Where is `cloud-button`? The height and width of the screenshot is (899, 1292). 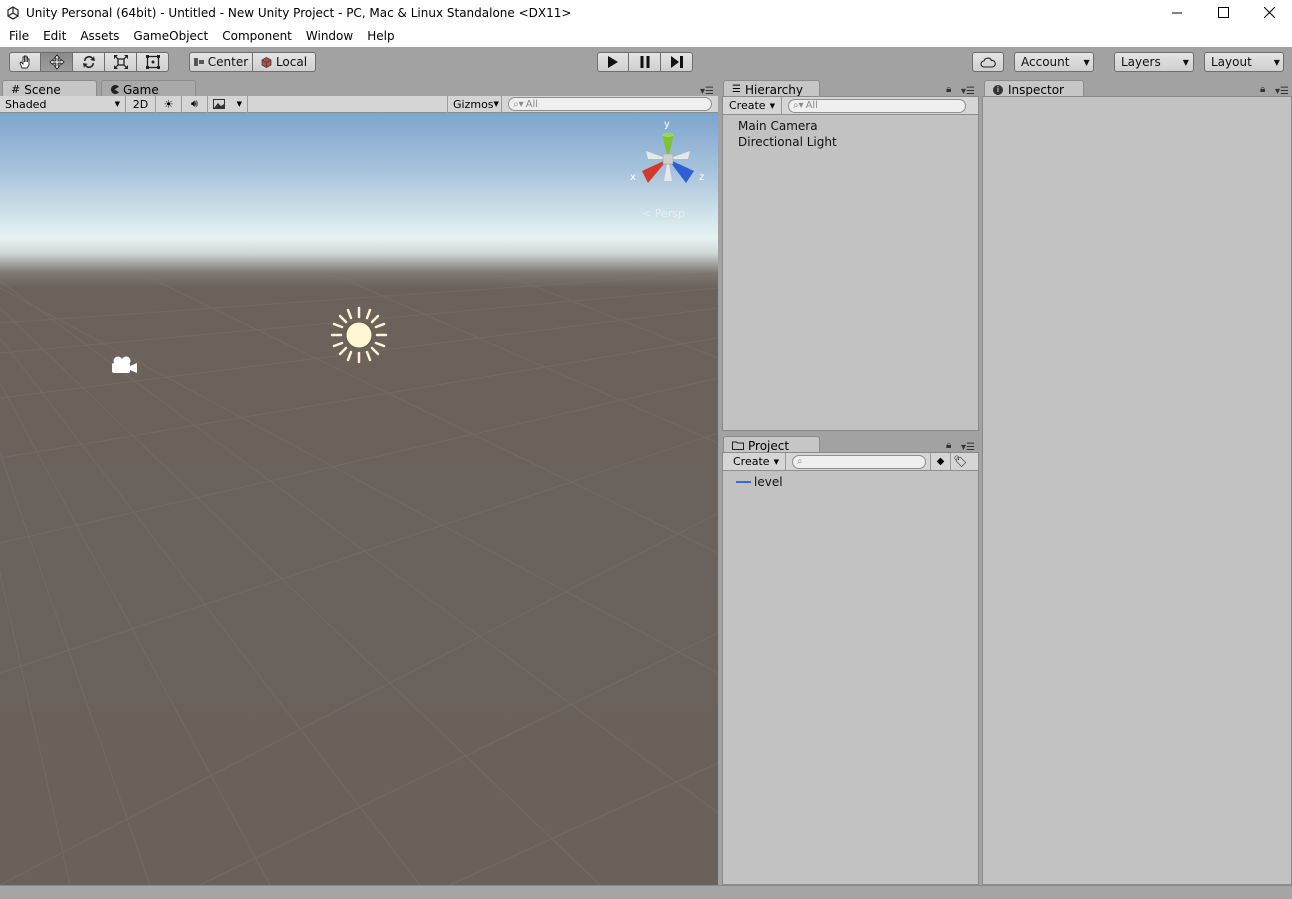
cloud-button is located at coordinates (988, 62).